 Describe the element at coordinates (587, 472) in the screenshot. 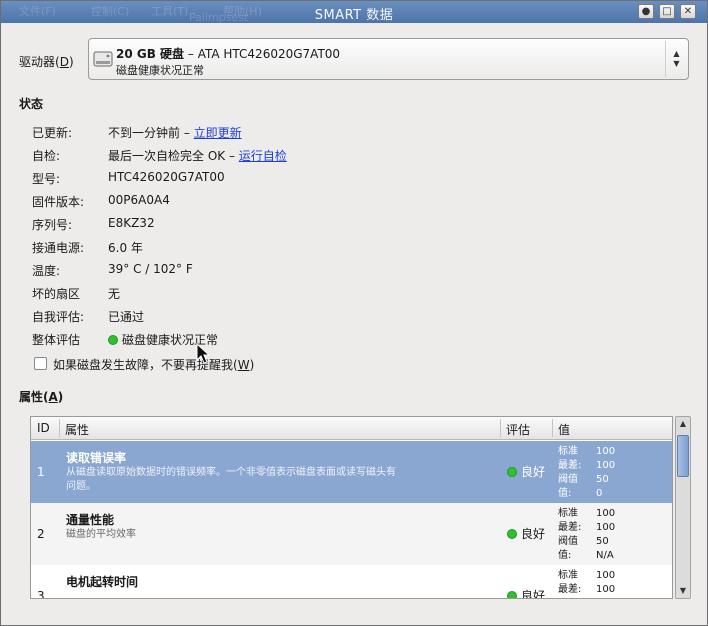

I see `attribute-values: 标准 100 最差: 100 阀值 50 值: 0` at that location.